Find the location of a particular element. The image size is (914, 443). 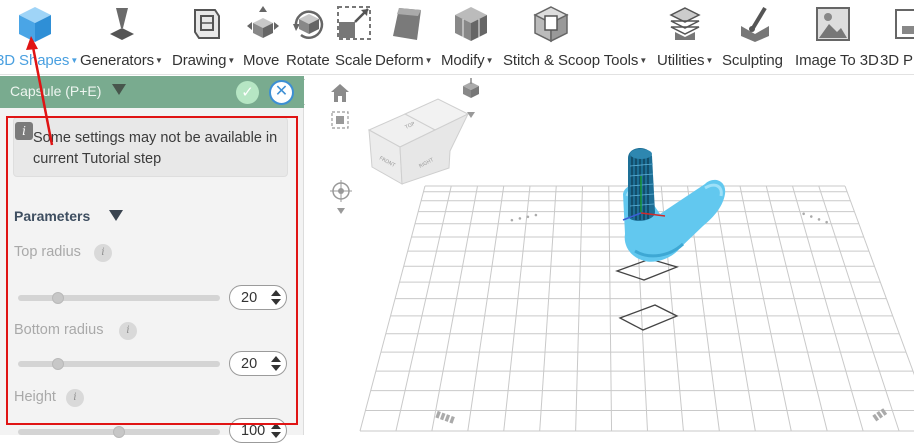

axis-gizmo-icon is located at coordinates (471, 98).